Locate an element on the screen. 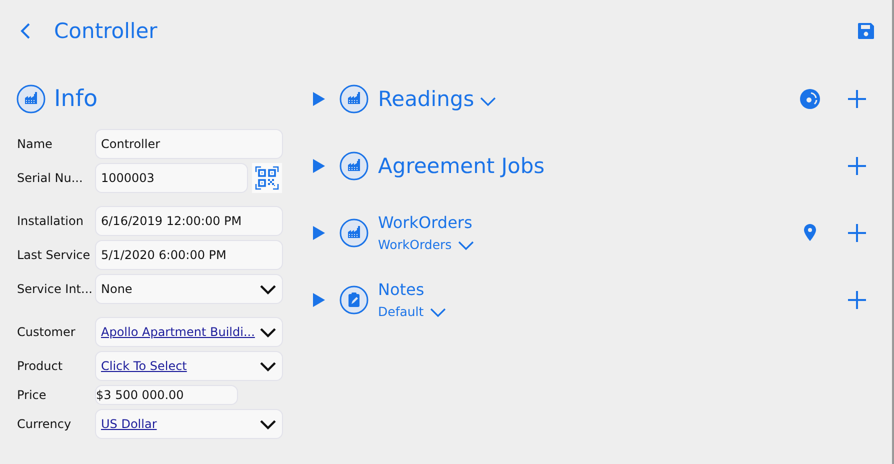 Image resolution: width=894 pixels, height=464 pixels. donut-chart-icon is located at coordinates (810, 99).